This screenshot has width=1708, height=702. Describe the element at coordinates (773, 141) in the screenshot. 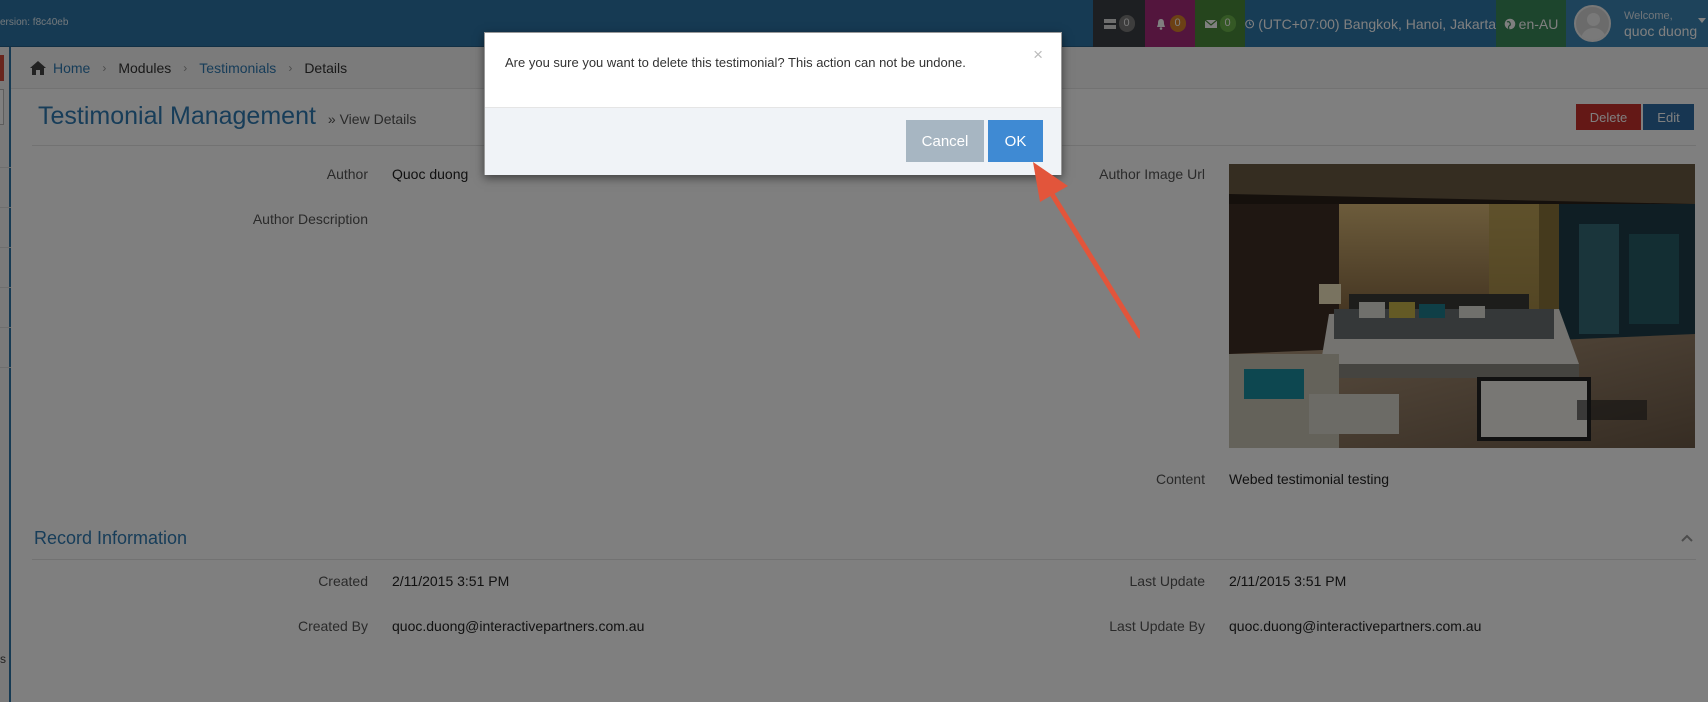

I see `dialog-footer: Cancel OK` at that location.